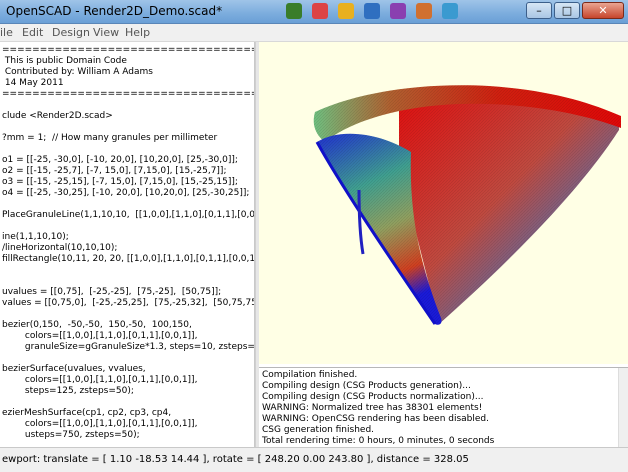  I want to click on maximize-icon: □, so click(567, 10).